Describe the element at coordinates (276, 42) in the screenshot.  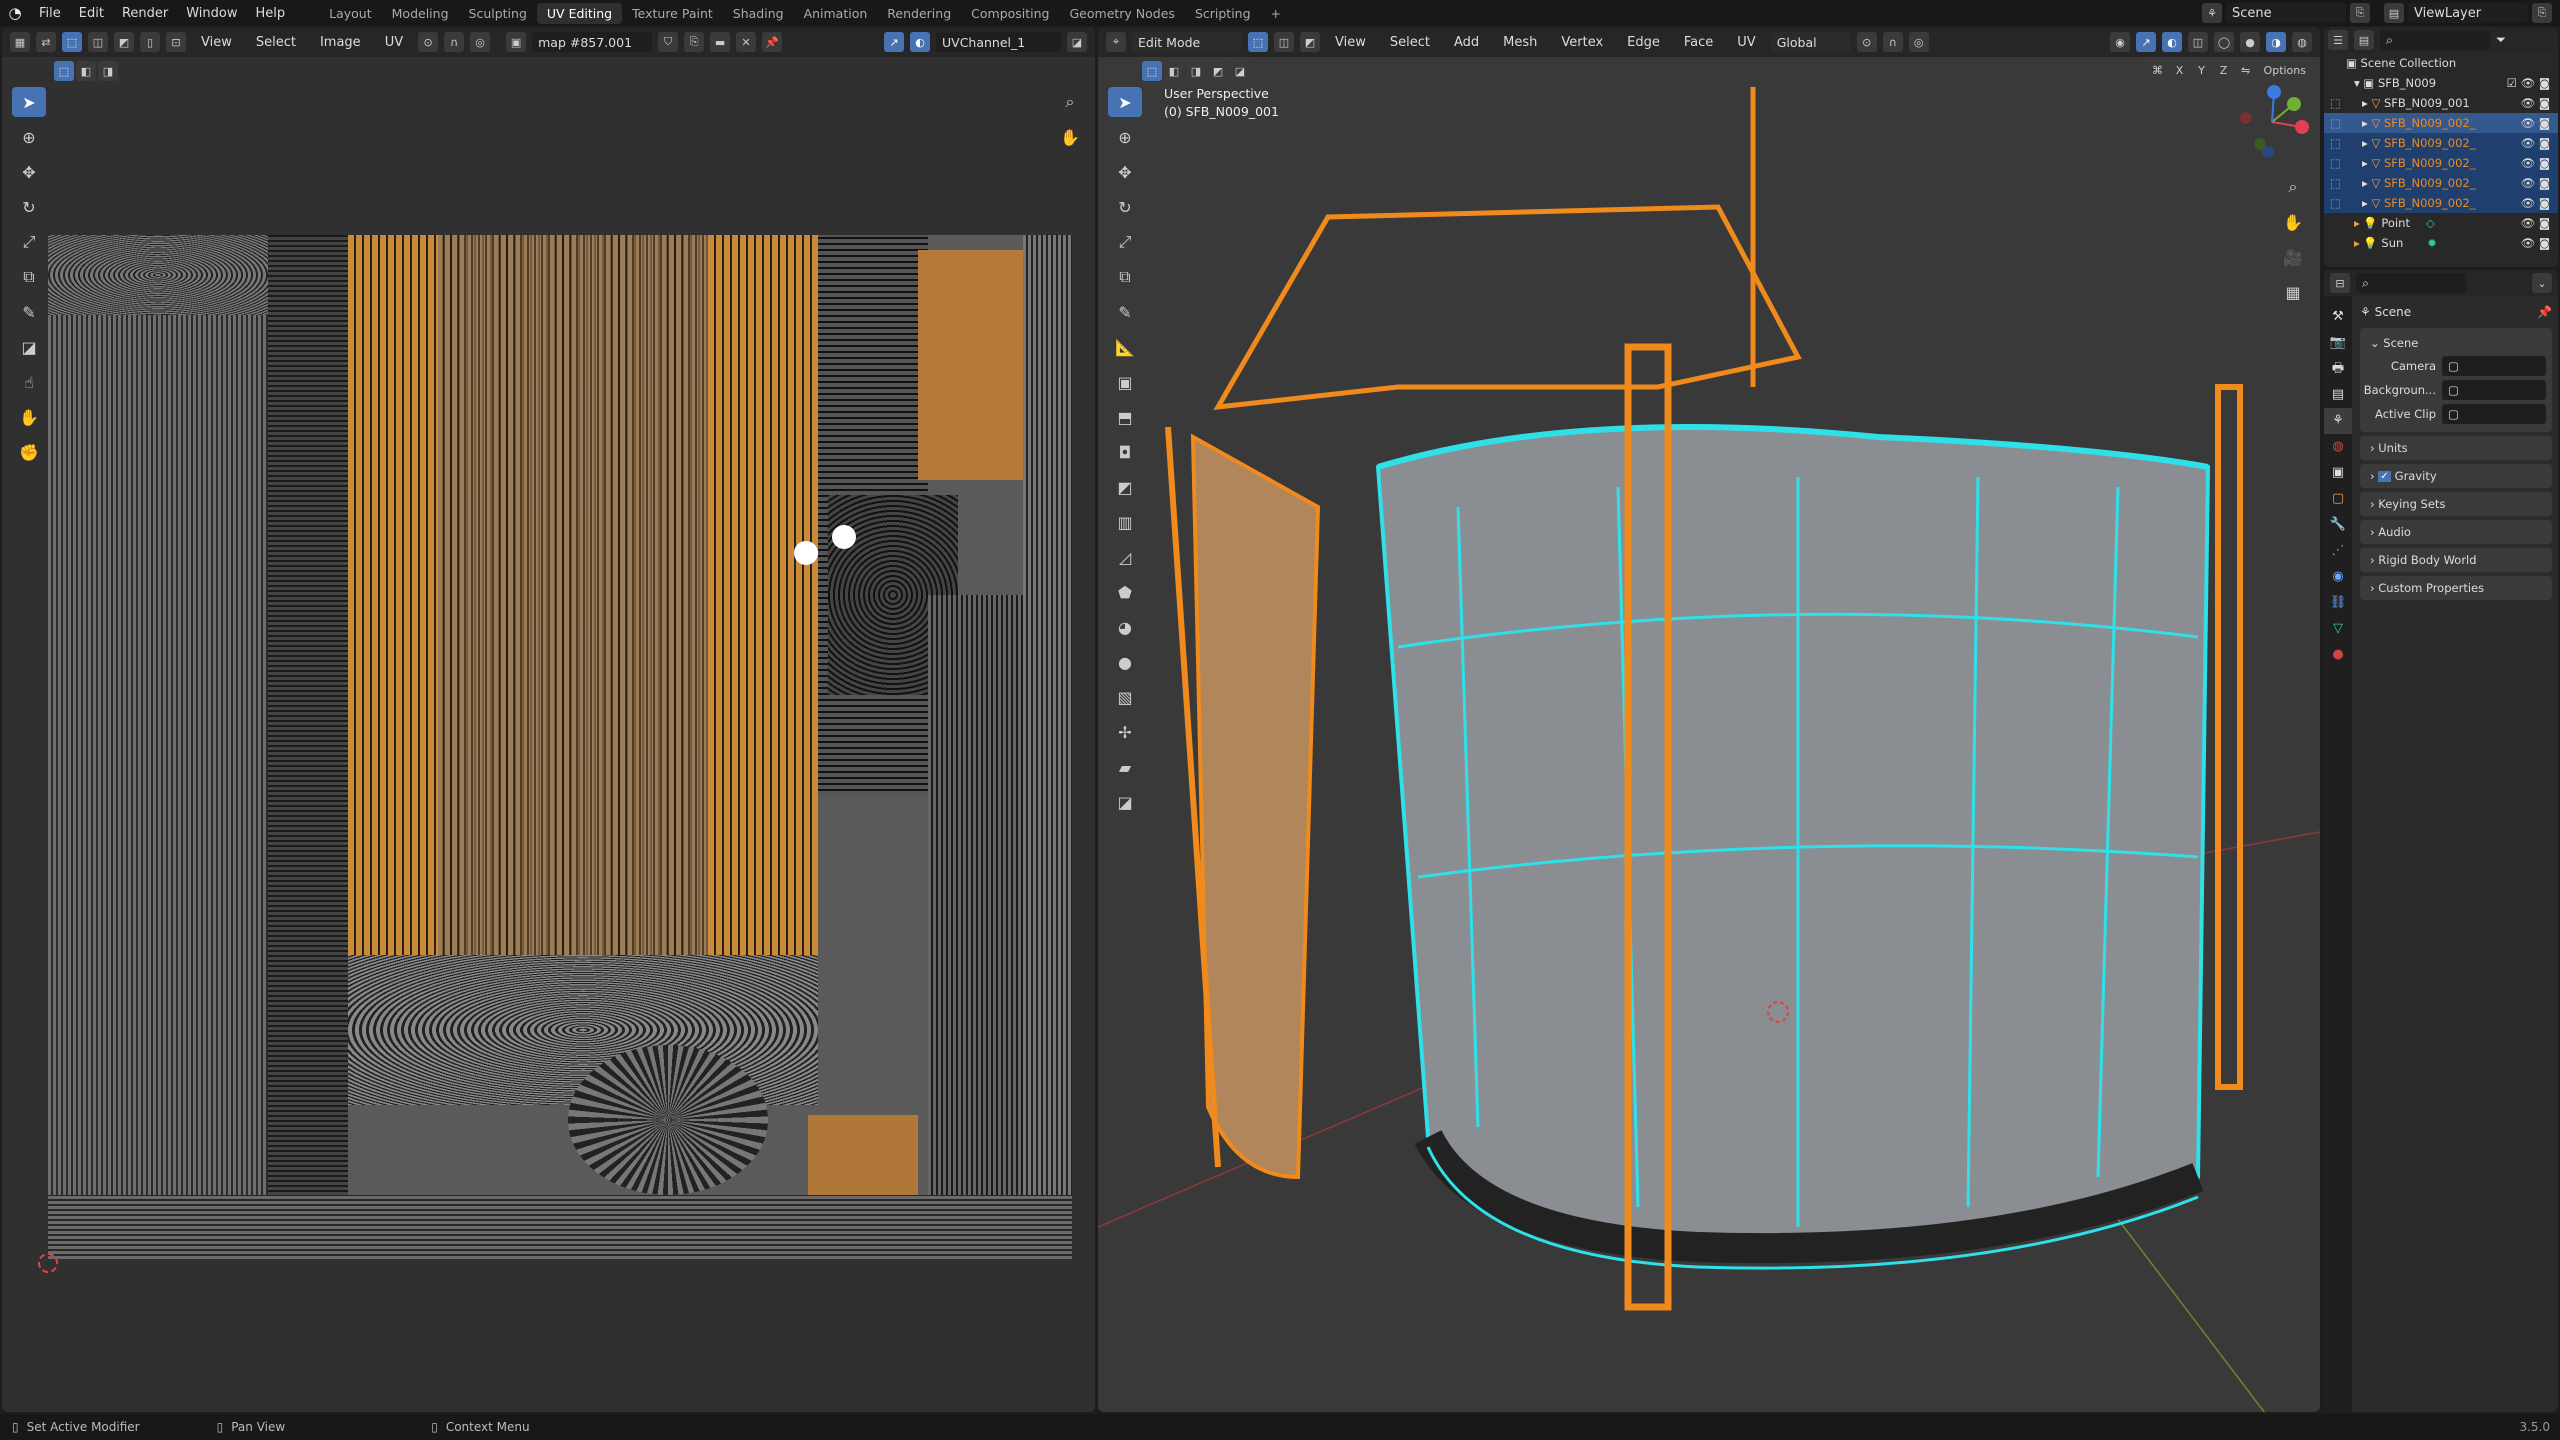
I see `uv-menu-select: Select` at that location.